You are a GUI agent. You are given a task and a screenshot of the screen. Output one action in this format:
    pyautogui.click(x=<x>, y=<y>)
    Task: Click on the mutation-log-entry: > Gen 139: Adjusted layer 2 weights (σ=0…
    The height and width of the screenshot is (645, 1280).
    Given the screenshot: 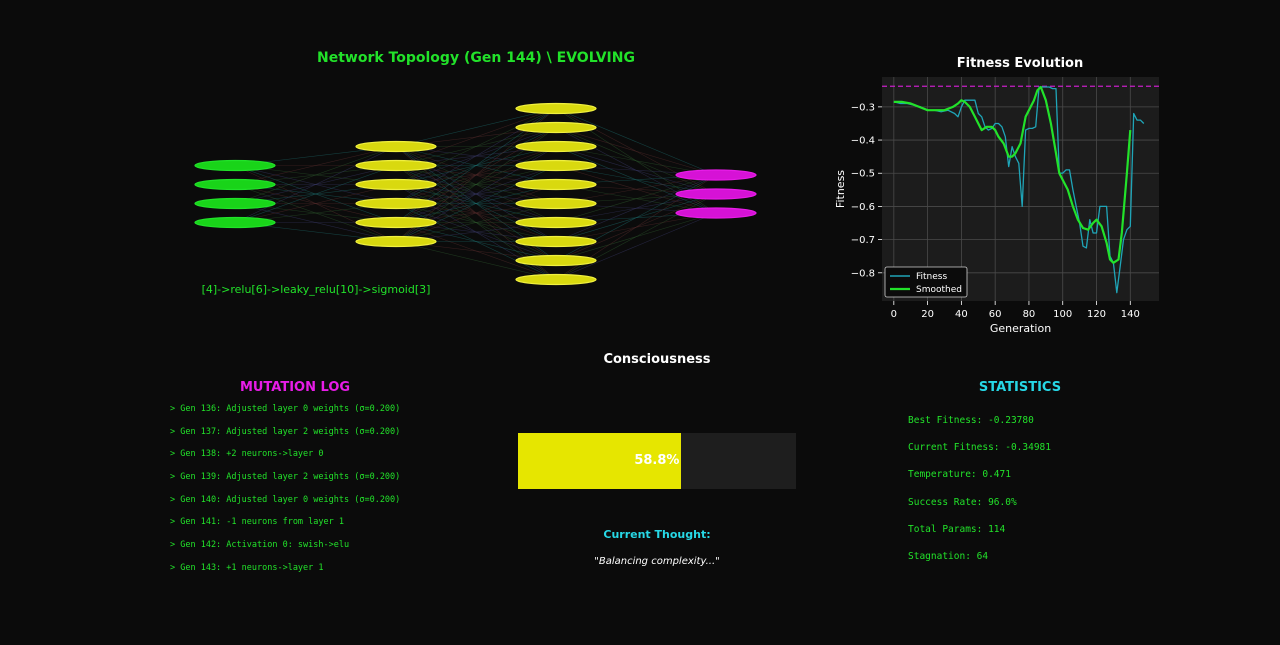 What is the action you would take?
    pyautogui.click(x=285, y=477)
    